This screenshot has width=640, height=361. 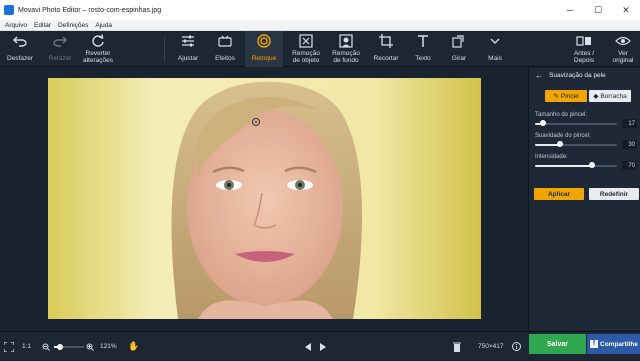 I want to click on delete-button, so click(x=457, y=346).